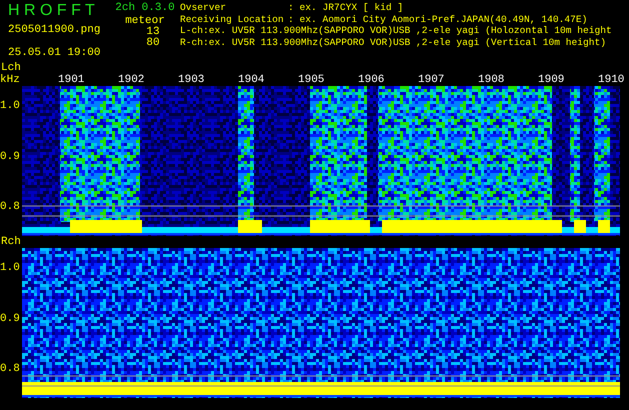  What do you see at coordinates (369, 80) in the screenshot?
I see `time-label: 1906` at bounding box center [369, 80].